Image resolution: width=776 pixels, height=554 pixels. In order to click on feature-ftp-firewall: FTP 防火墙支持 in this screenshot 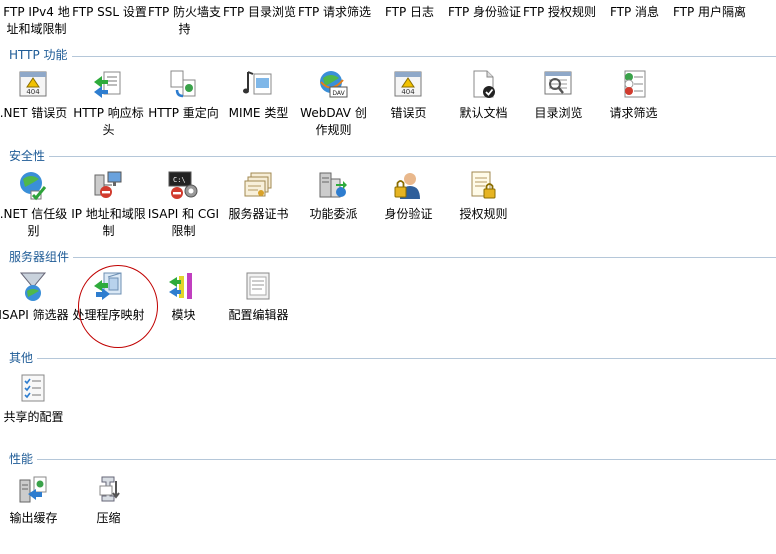, I will do `click(184, 21)`.